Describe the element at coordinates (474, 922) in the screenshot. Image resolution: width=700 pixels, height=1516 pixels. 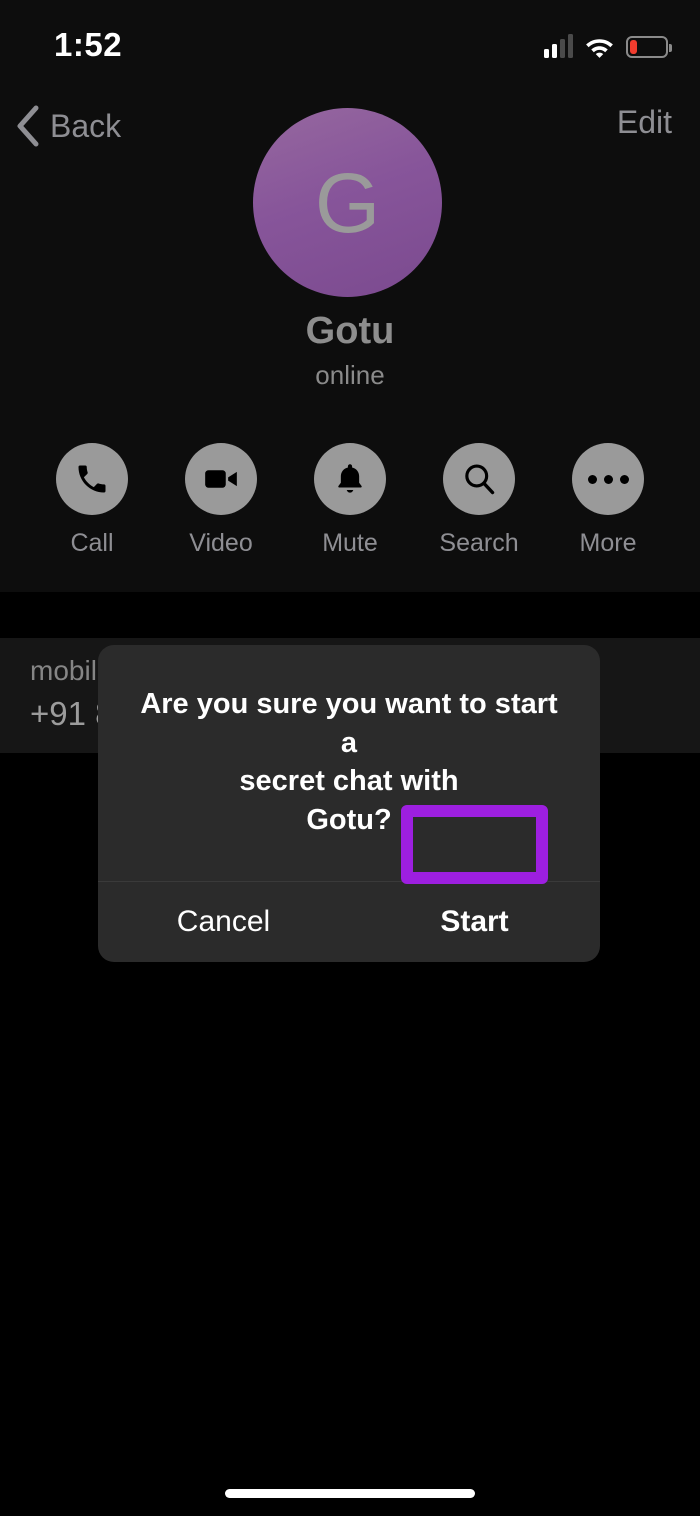
I see `start-button: Start` at that location.